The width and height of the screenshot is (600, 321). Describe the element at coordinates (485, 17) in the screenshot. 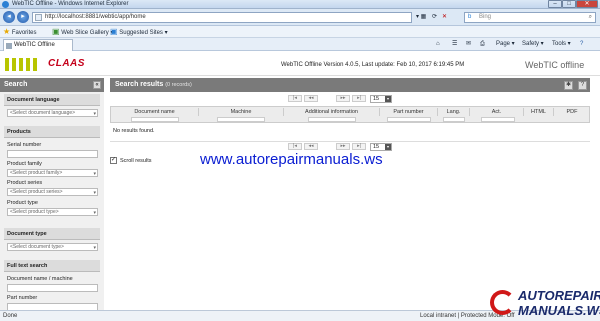

I see `search-placeholder: Bing` at that location.